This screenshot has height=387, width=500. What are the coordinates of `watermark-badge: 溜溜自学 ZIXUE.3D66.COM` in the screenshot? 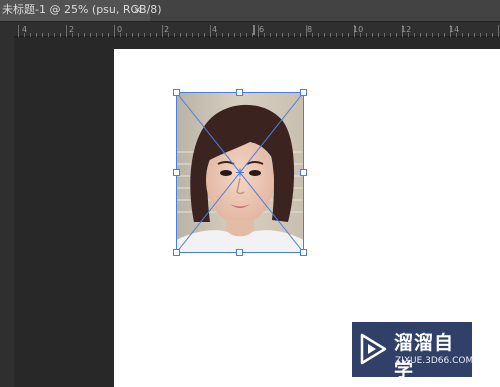 It's located at (413, 351).